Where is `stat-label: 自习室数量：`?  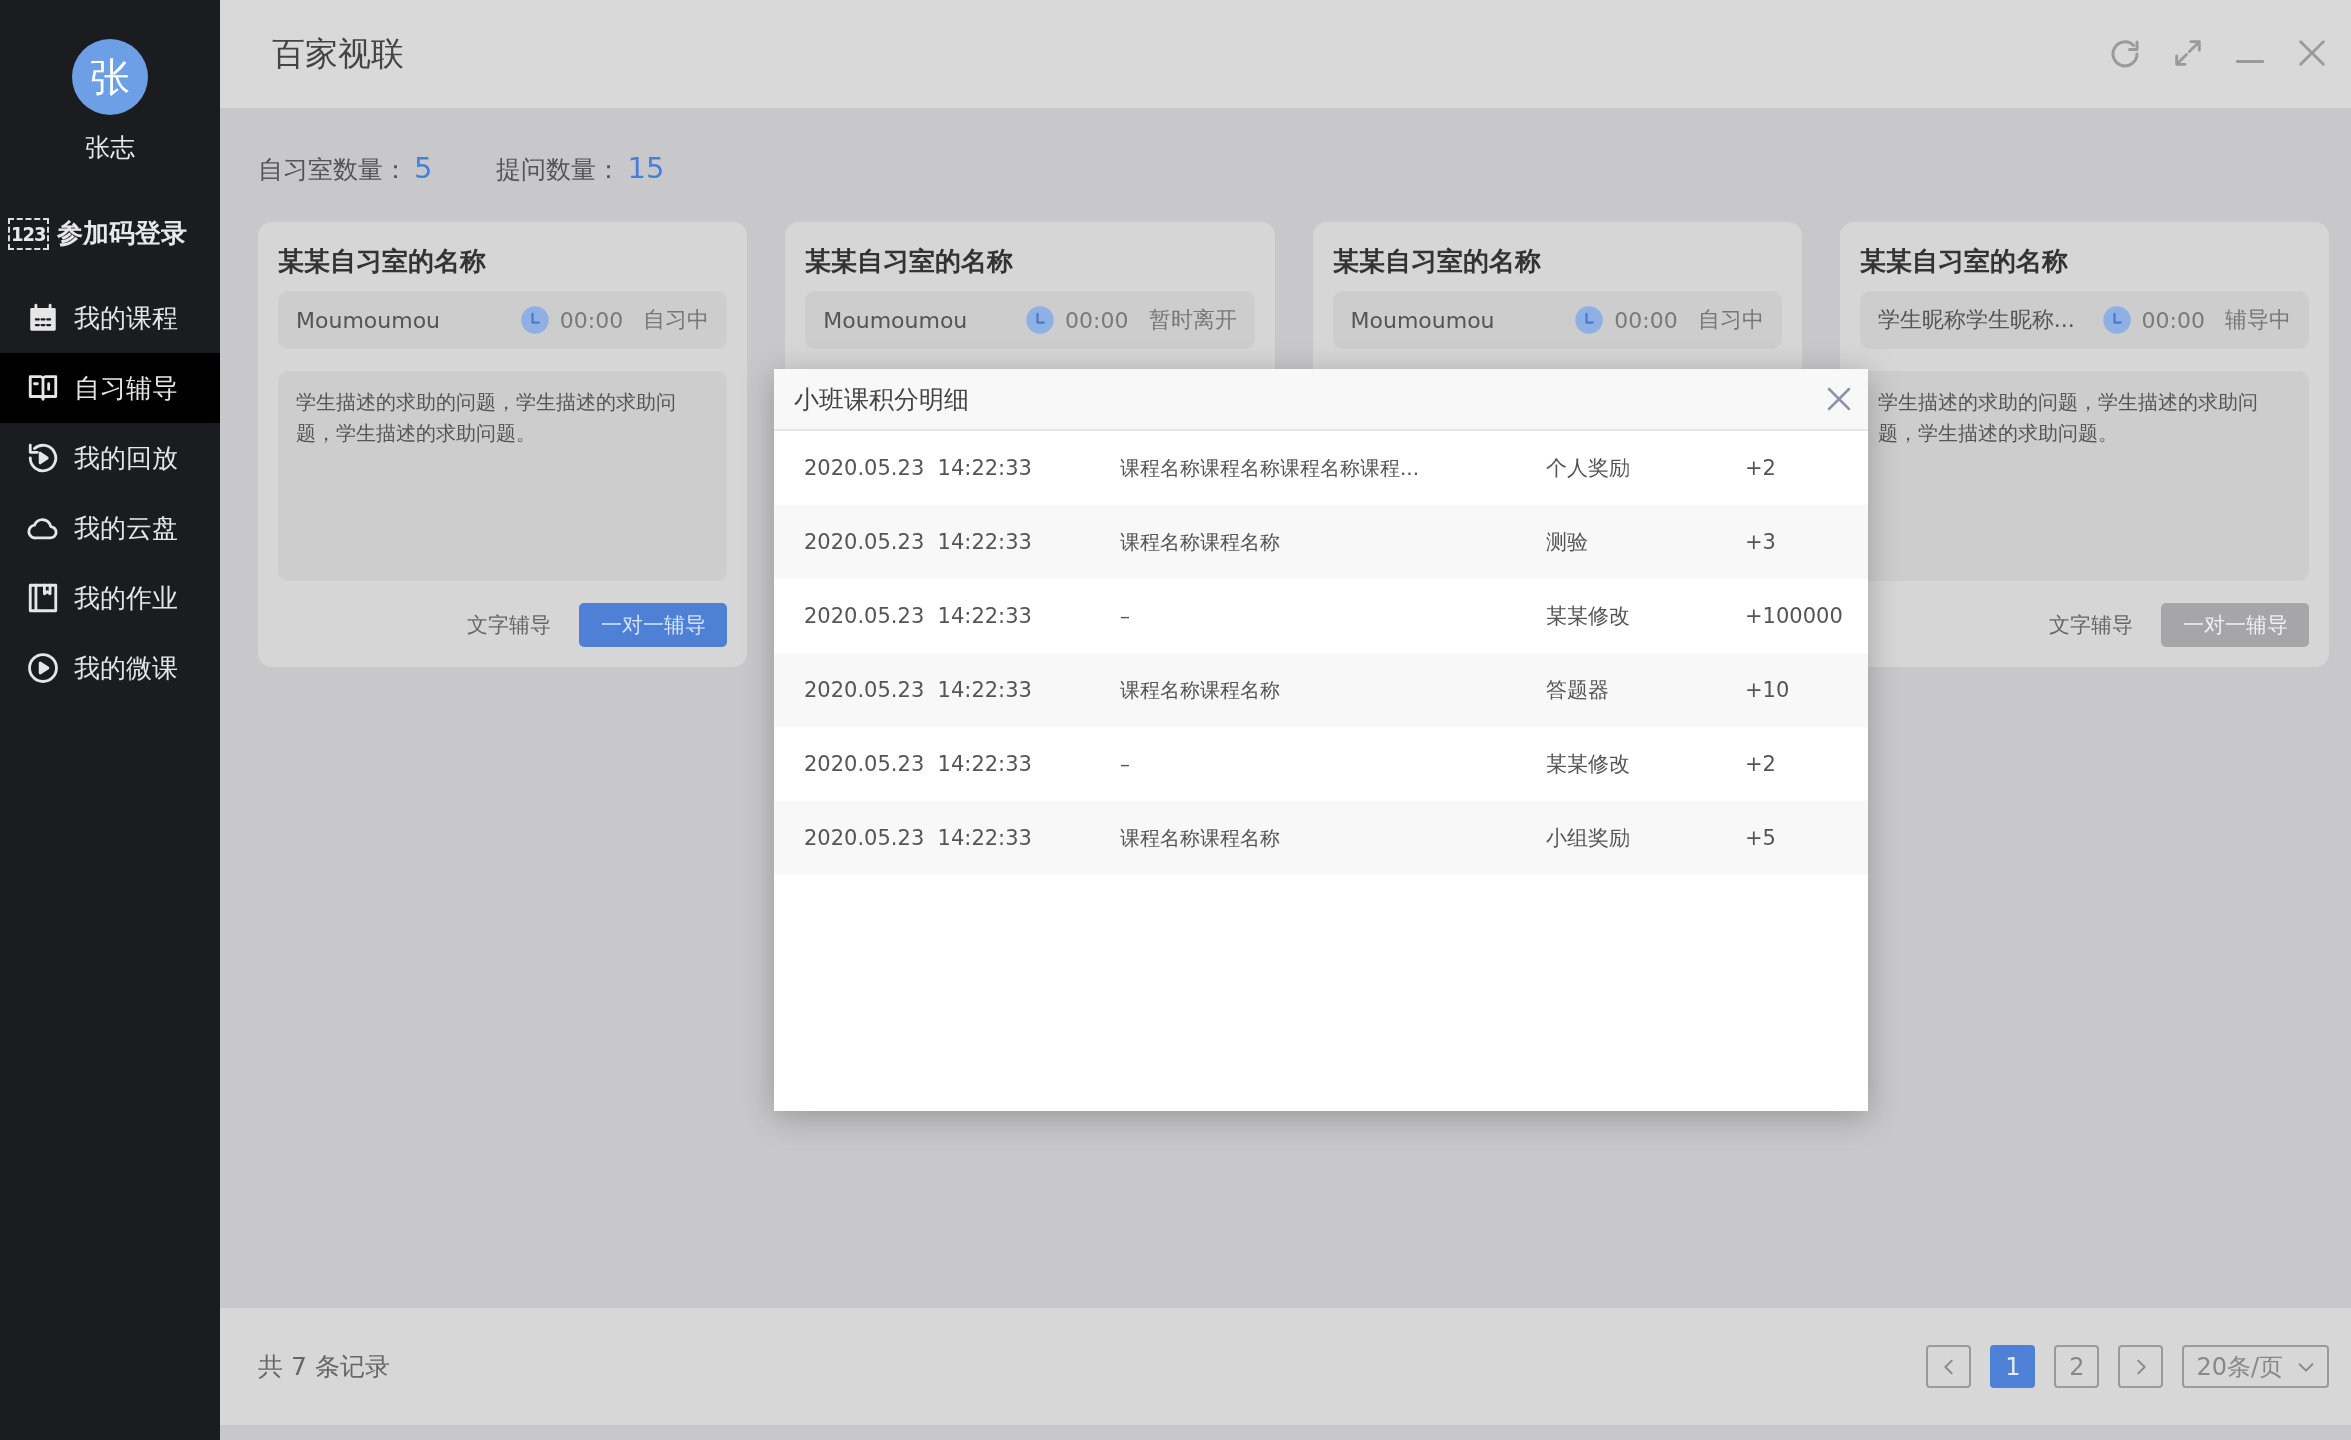 stat-label: 自习室数量： is located at coordinates (333, 169).